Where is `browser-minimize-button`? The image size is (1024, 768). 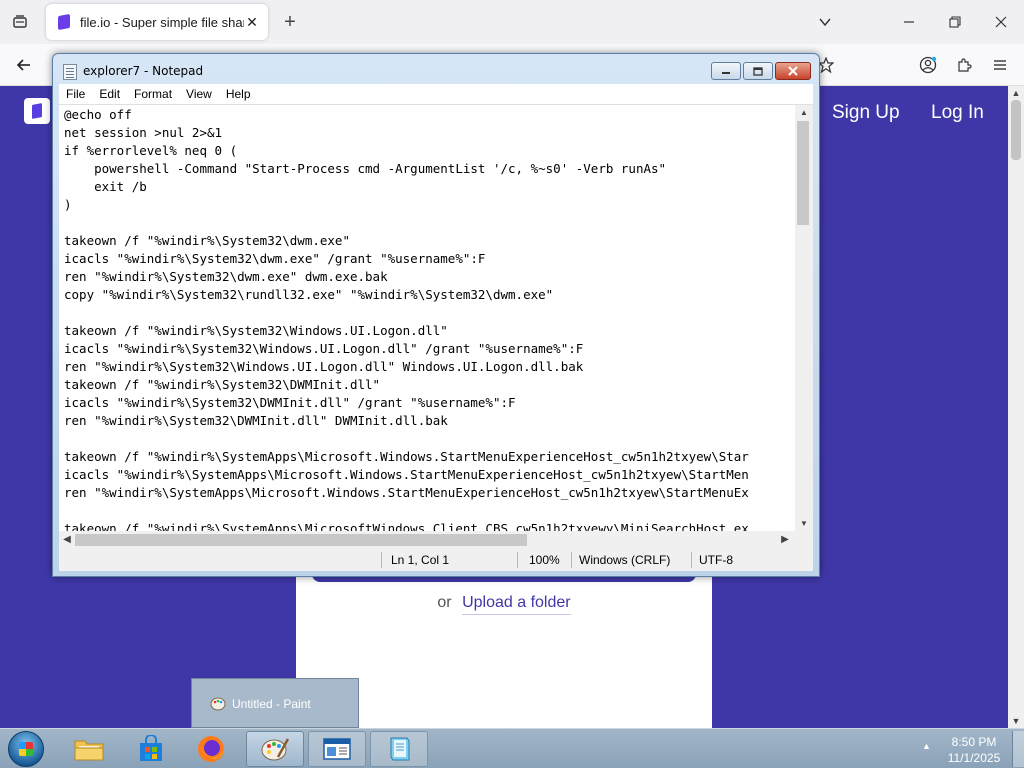
browser-minimize-button is located at coordinates (909, 22).